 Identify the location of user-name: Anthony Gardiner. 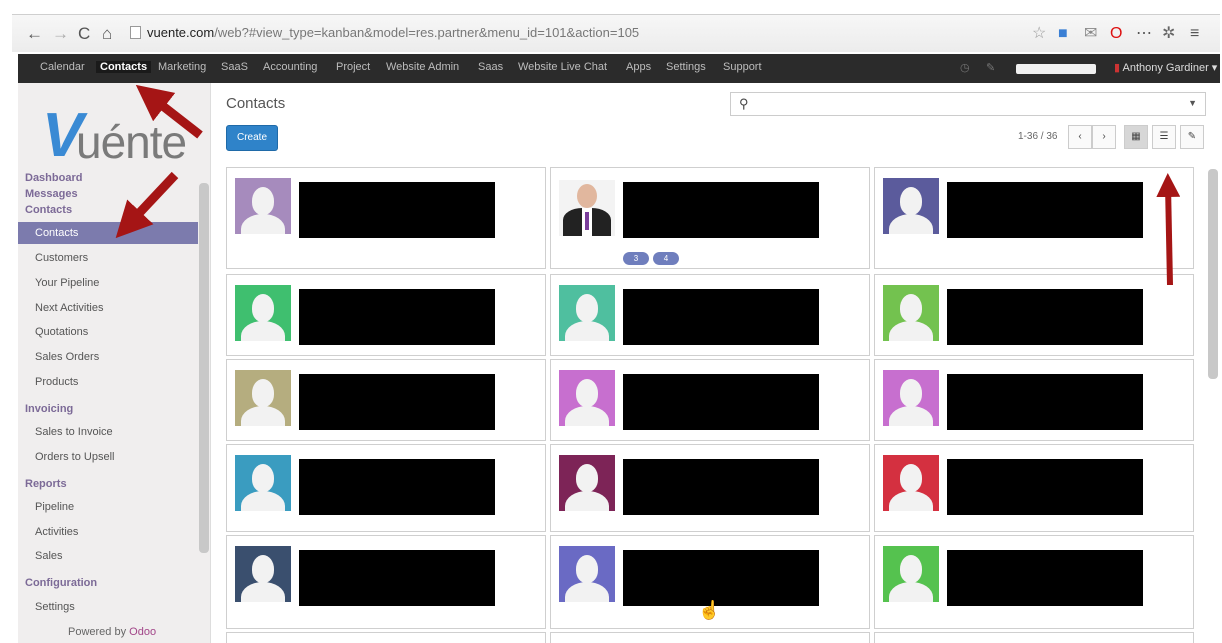
(1165, 68).